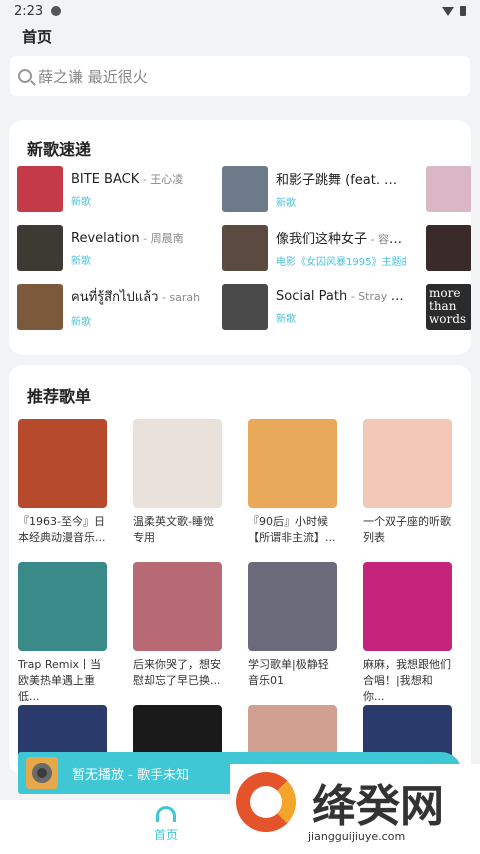 The image size is (480, 854). I want to click on song-tag: 电影《女囚风暴1995》主题曲, so click(341, 262).